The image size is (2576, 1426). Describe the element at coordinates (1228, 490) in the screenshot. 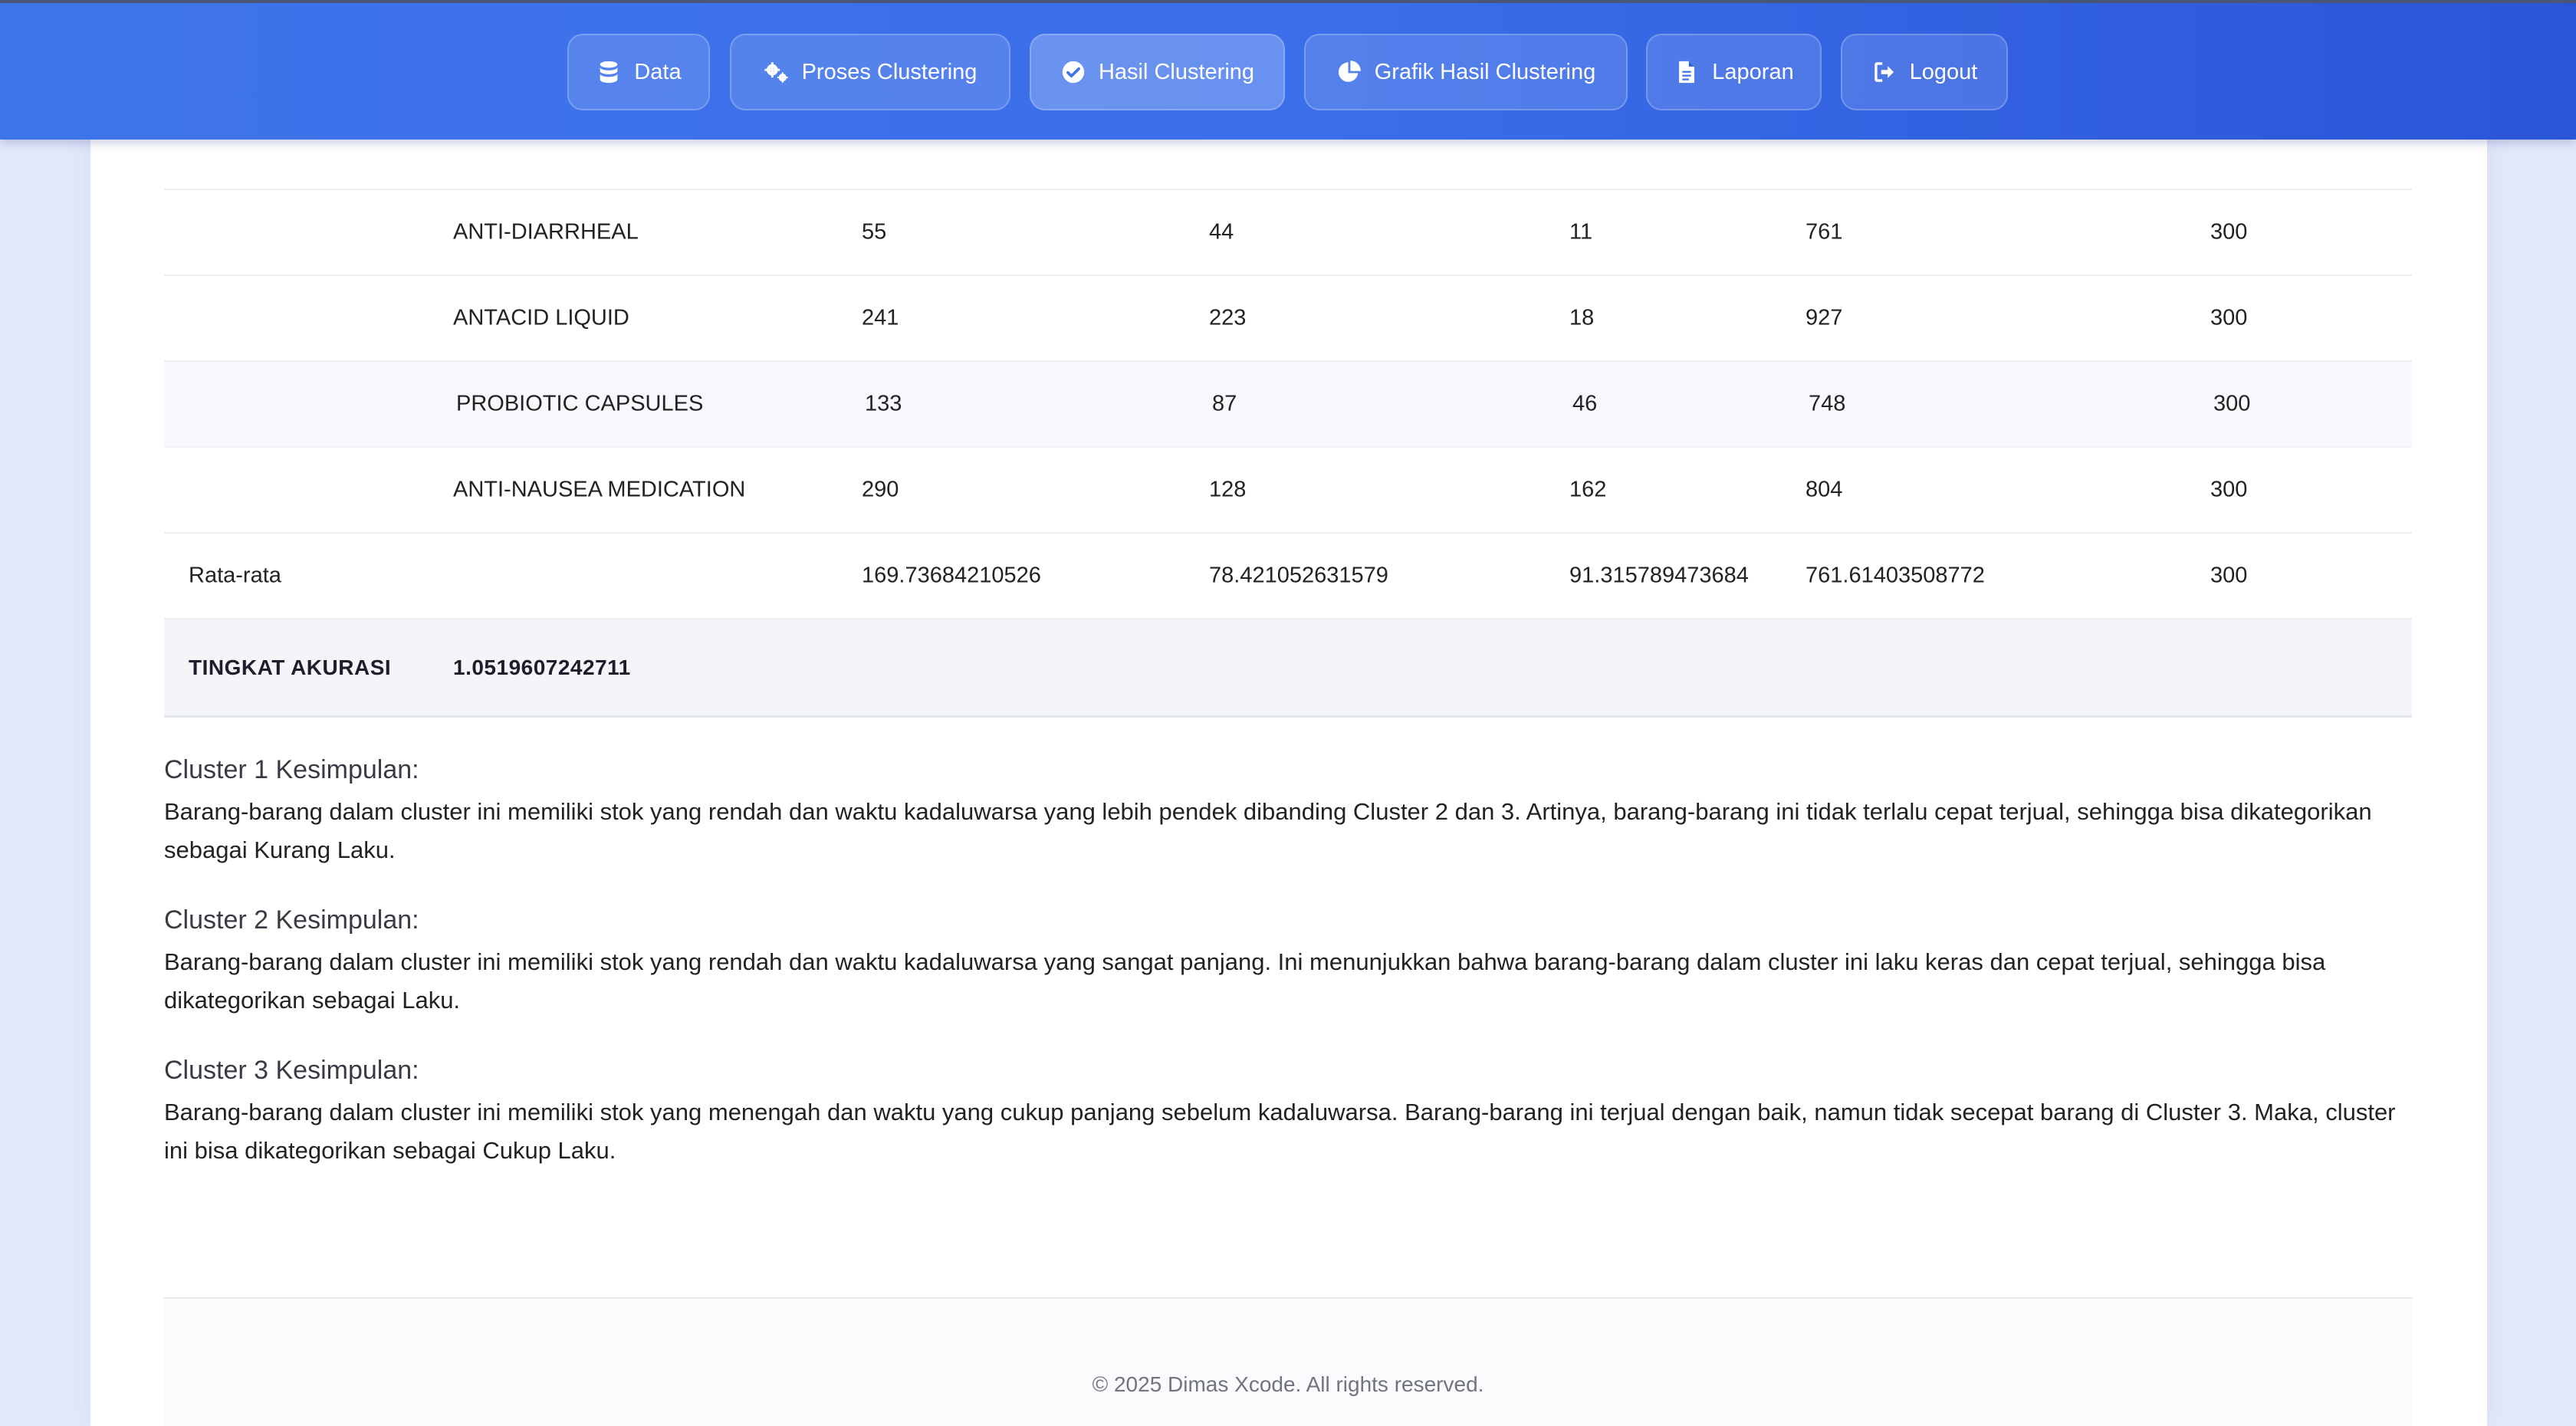

I see `value-cell: 128` at that location.